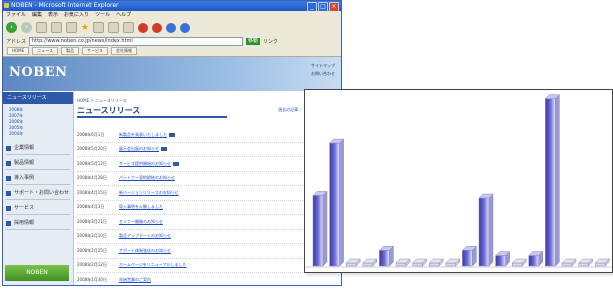  I want to click on favorites-star-icon: ★, so click(85, 28).